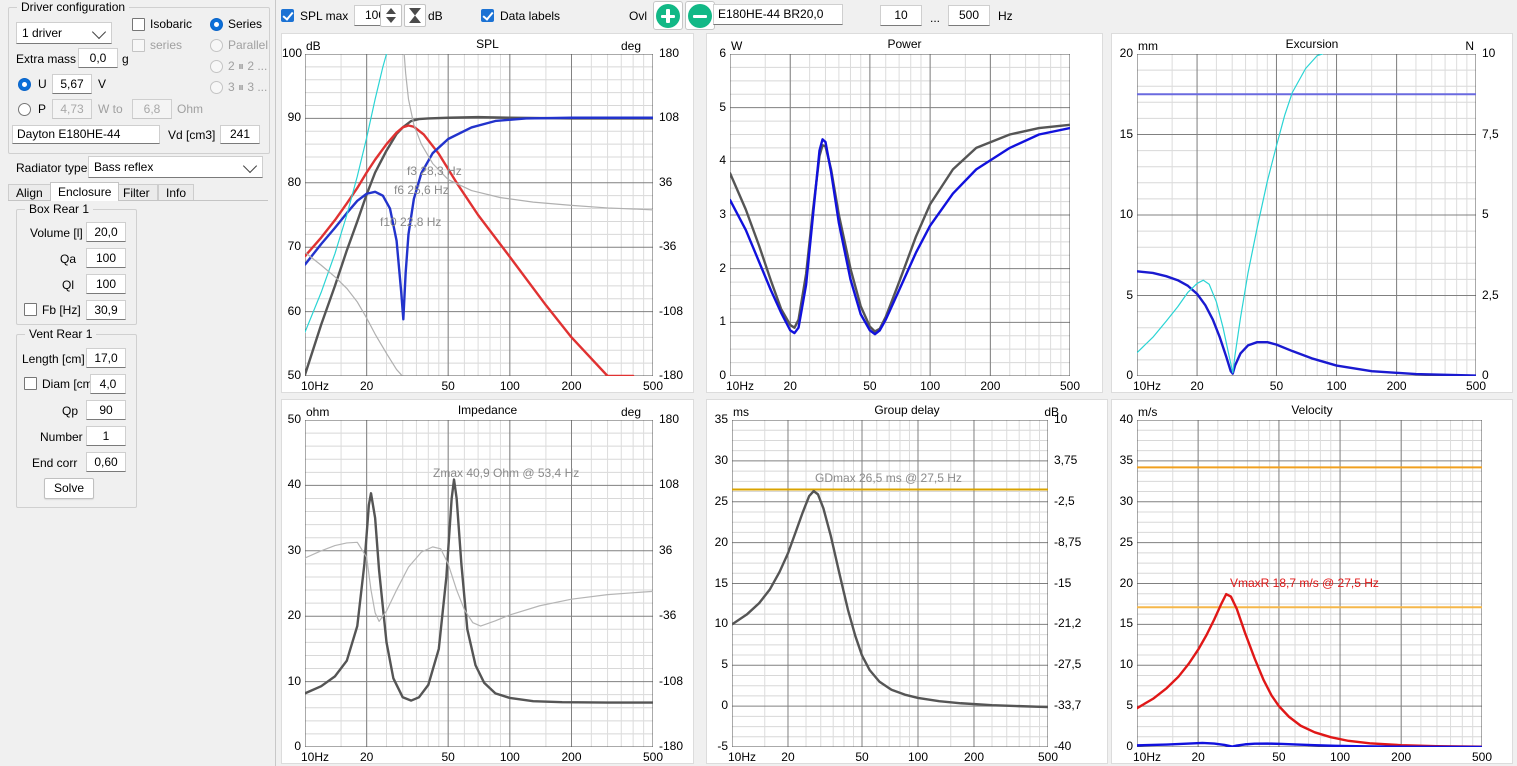 This screenshot has width=1517, height=766. I want to click on x-axis-tick: 100, so click(917, 757).